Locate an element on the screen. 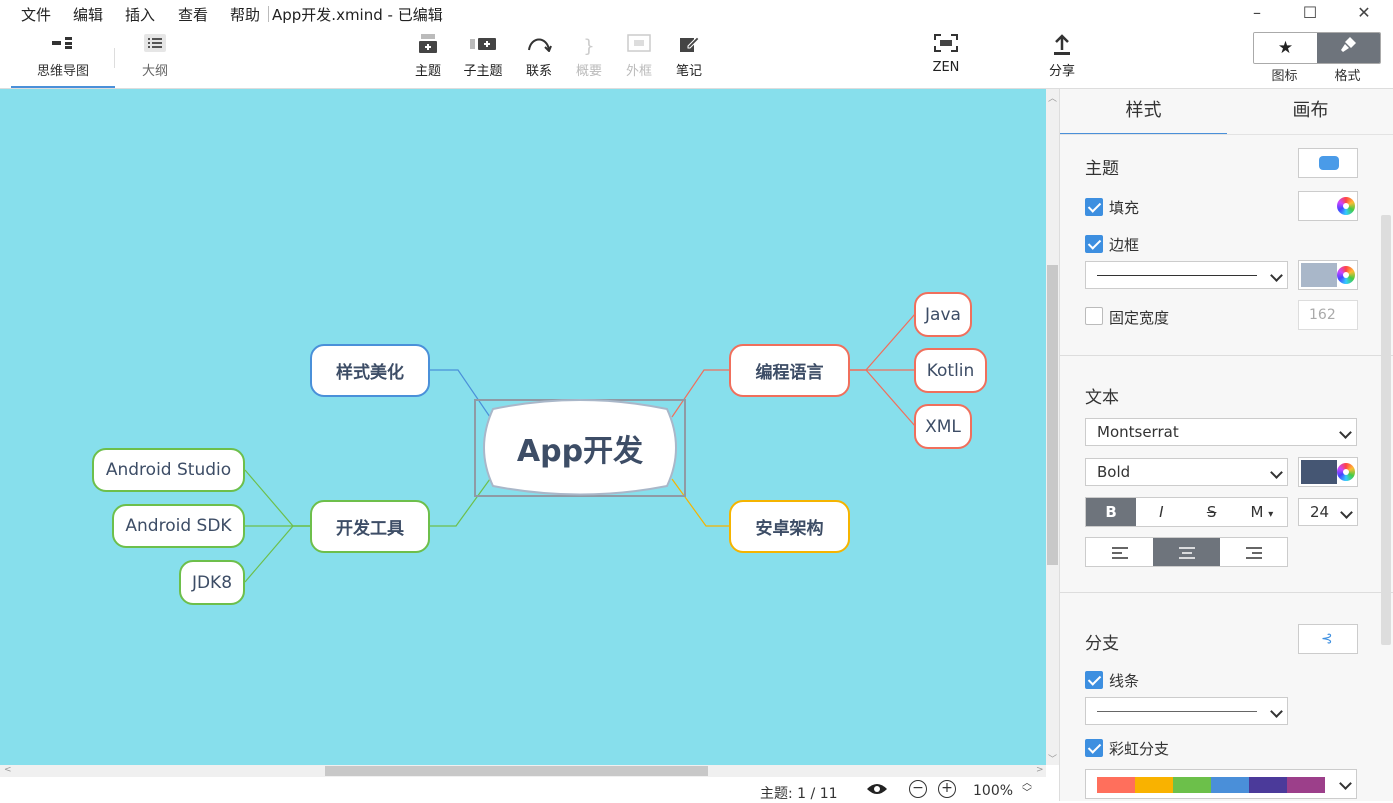 This screenshot has width=1393, height=803. close-icon: ✕ is located at coordinates (1364, 13).